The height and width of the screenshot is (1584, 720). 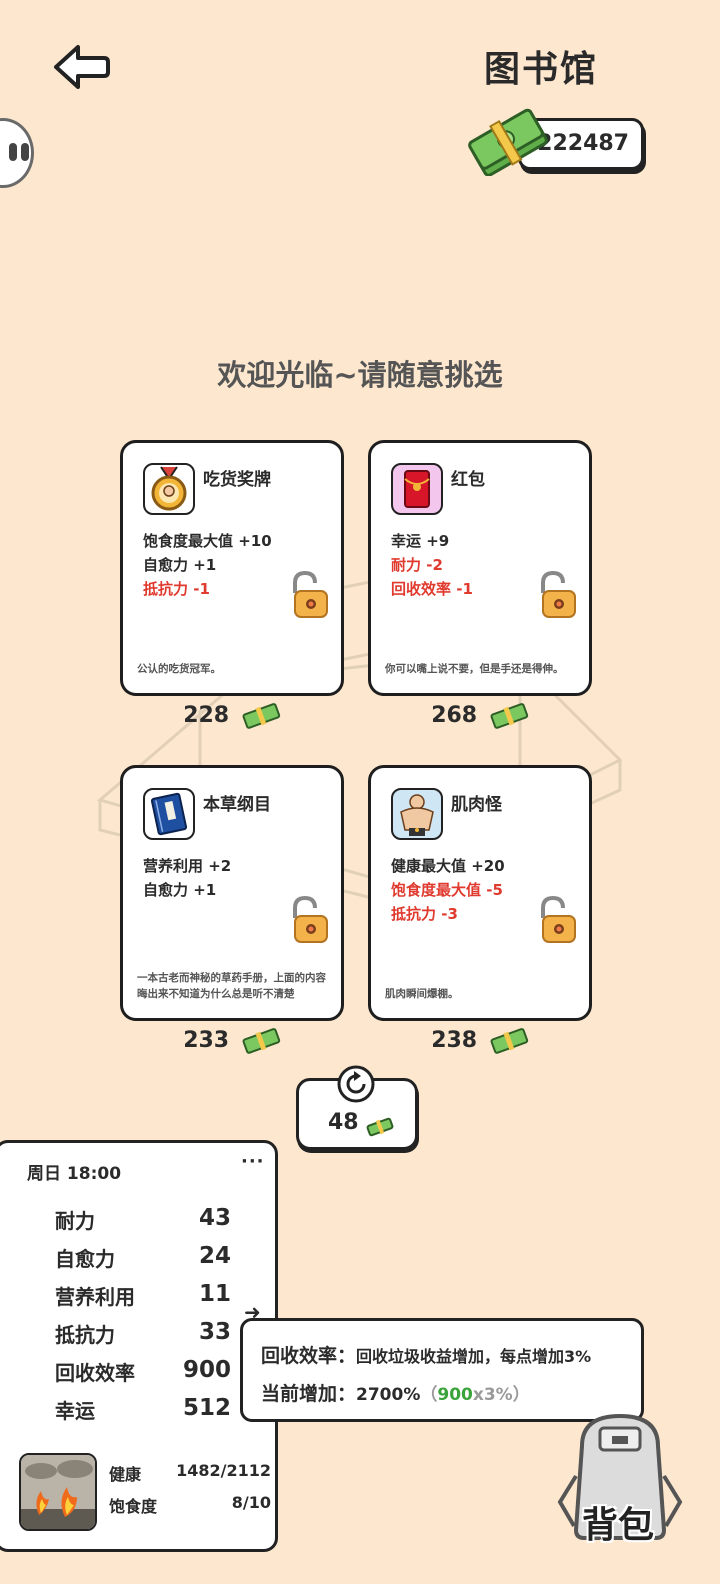 I want to click on pause-icon, so click(x=13, y=152).